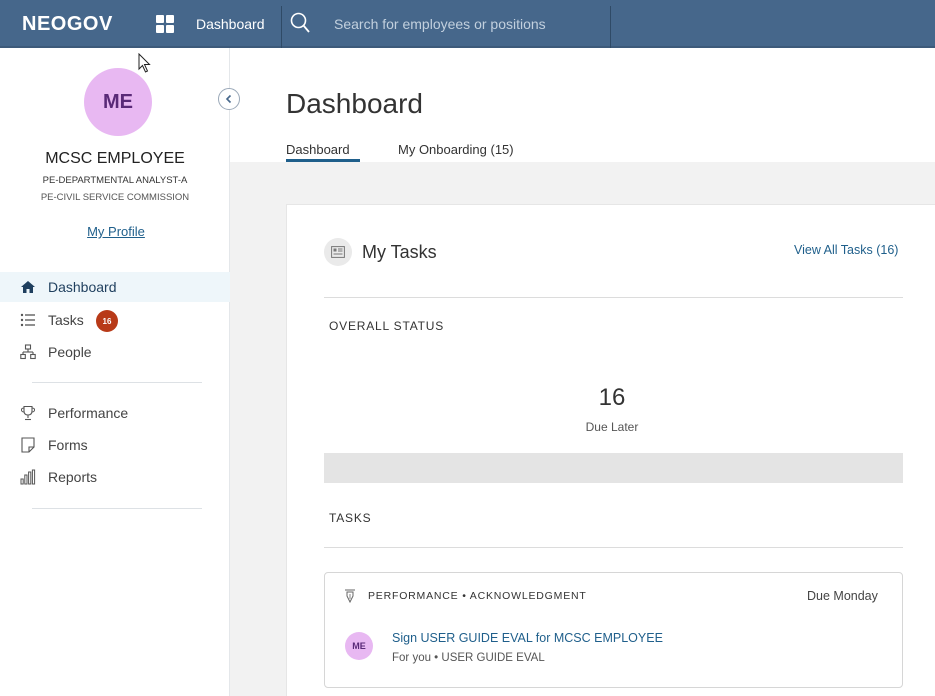 This screenshot has width=935, height=696. What do you see at coordinates (28, 287) in the screenshot?
I see `home-icon` at bounding box center [28, 287].